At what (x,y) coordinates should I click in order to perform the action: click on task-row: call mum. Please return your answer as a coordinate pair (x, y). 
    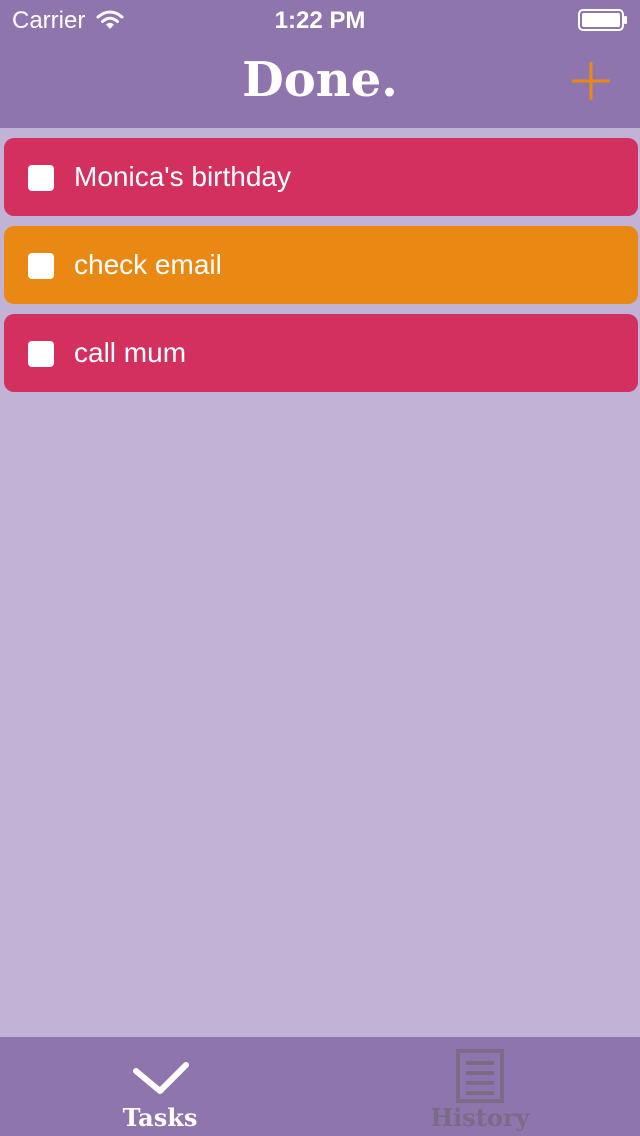
    Looking at the image, I should click on (321, 353).